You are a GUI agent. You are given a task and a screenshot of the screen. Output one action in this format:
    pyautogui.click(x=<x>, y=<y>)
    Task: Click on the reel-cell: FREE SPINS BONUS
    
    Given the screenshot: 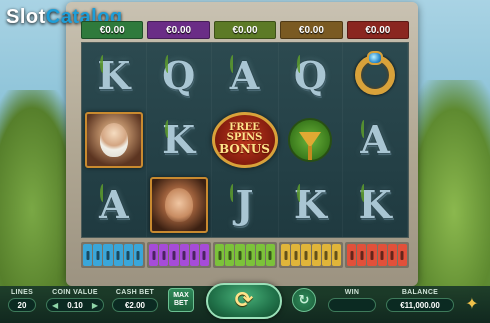 What is the action you would take?
    pyautogui.click(x=245, y=140)
    